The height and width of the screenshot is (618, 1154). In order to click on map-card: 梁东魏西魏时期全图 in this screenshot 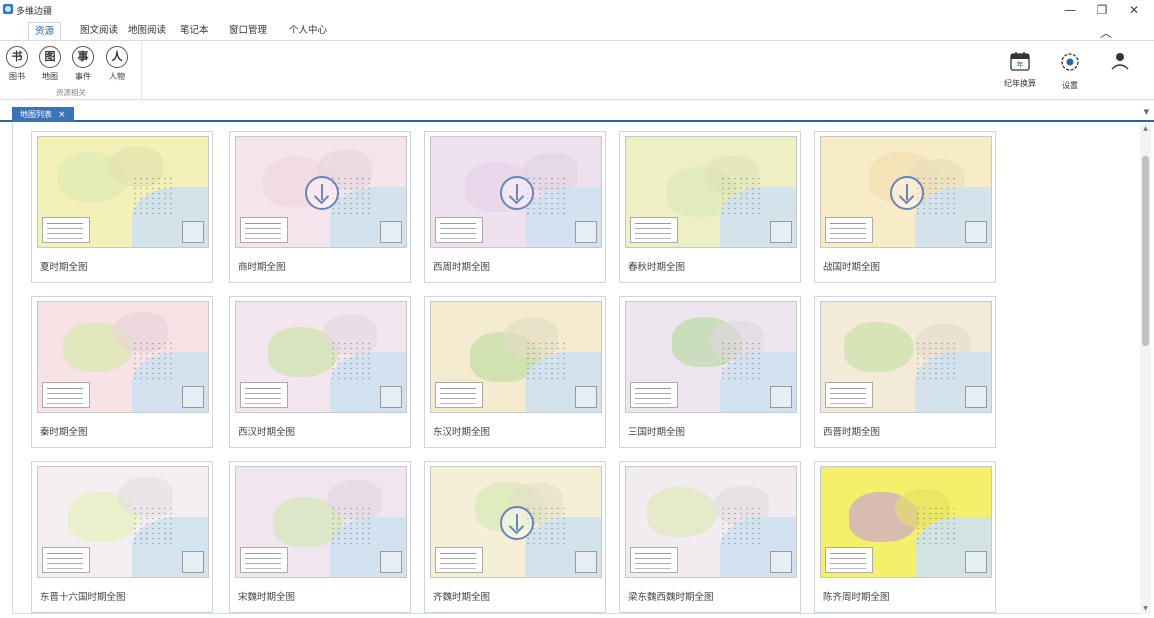, I will do `click(710, 537)`.